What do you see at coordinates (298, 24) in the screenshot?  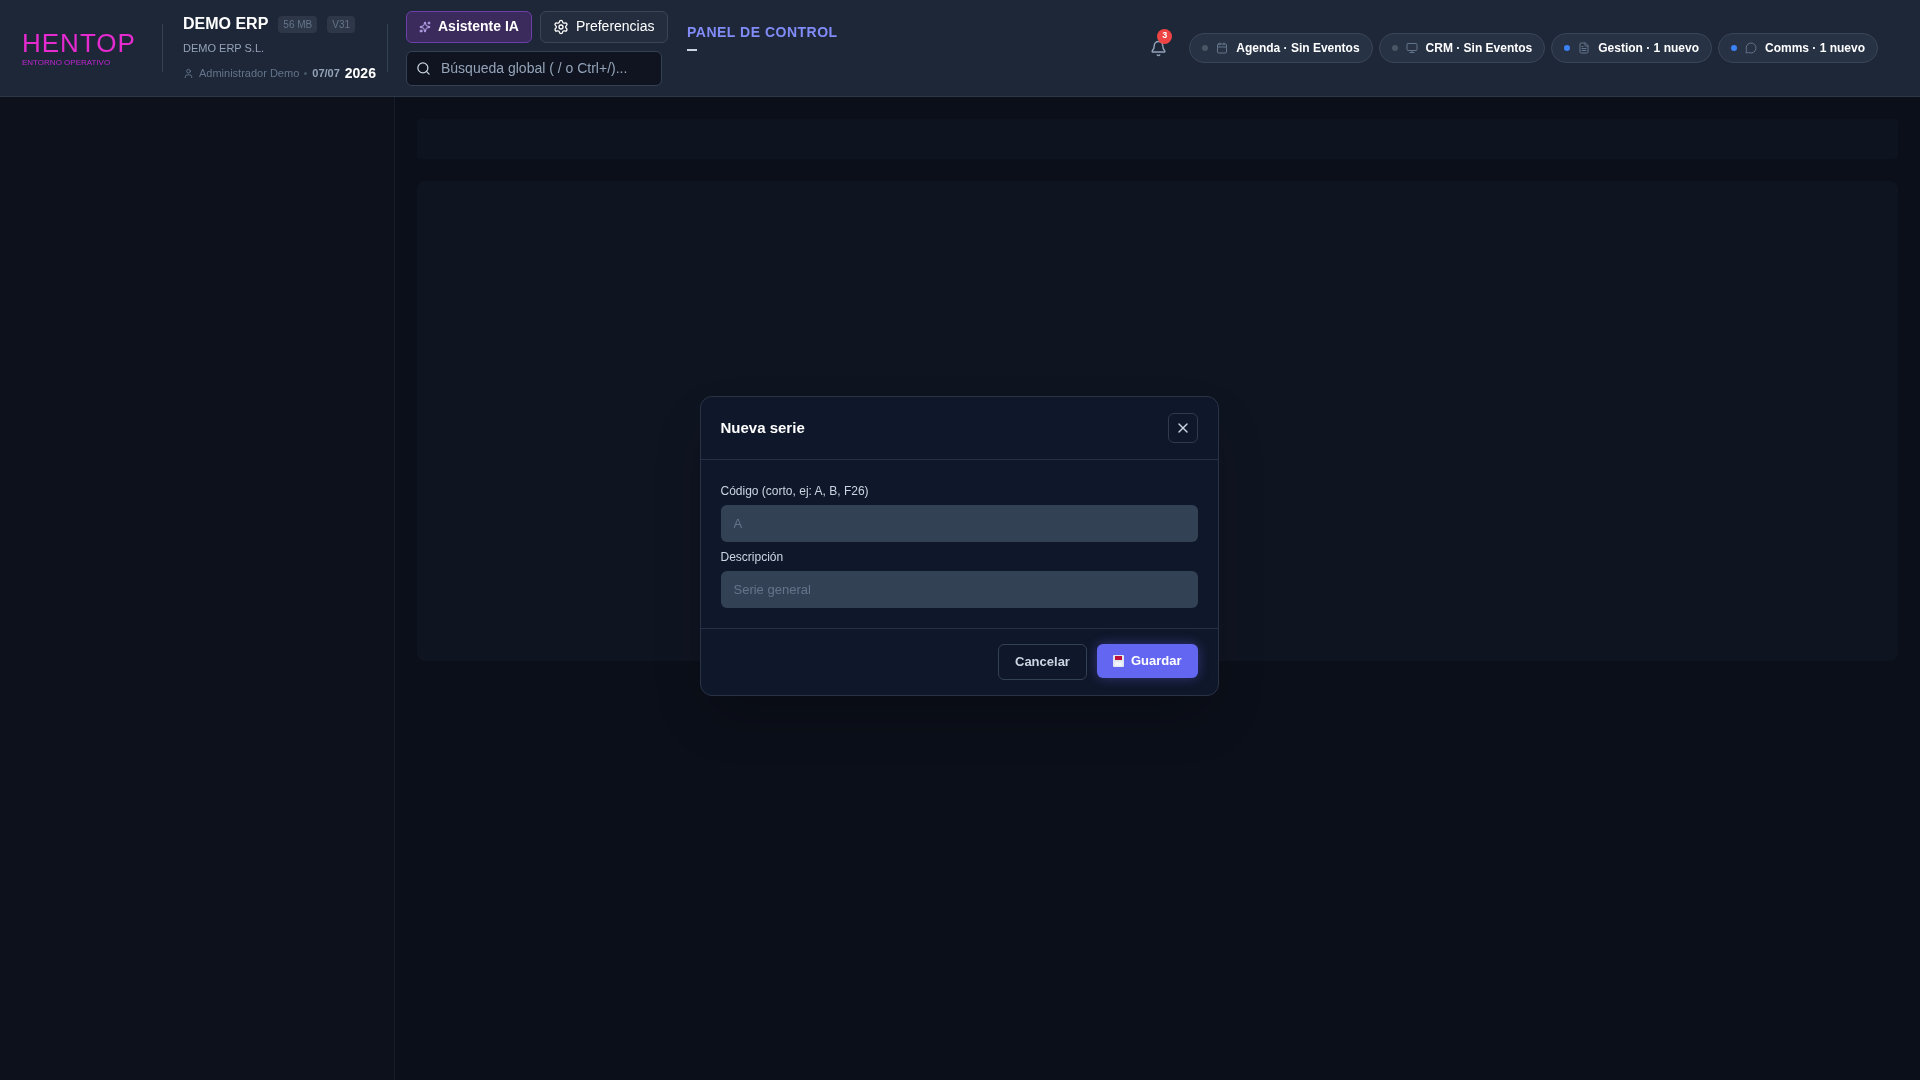 I see `info-badge: 56 MB` at bounding box center [298, 24].